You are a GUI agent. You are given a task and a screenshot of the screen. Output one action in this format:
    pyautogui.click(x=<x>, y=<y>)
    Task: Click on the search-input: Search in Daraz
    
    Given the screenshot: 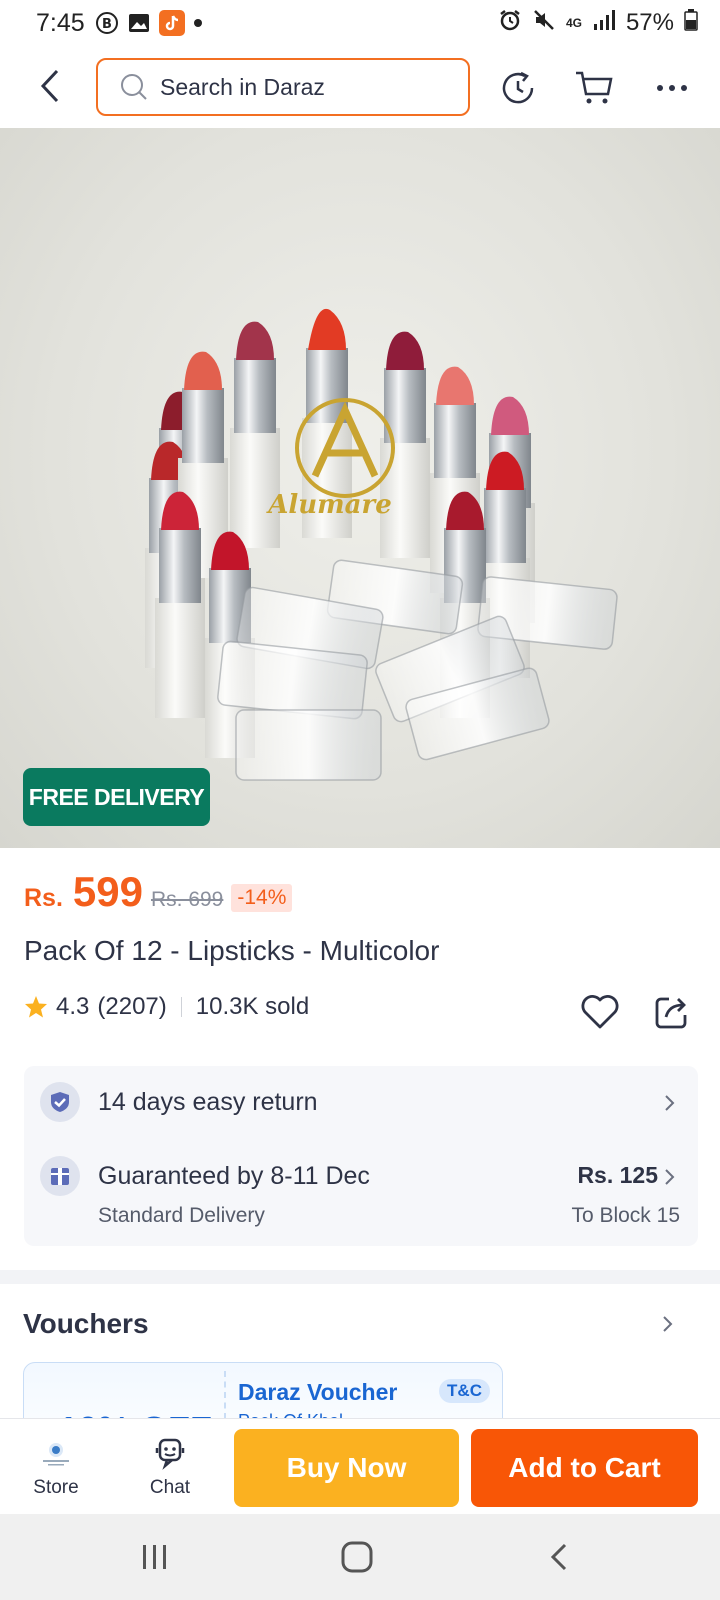 What is the action you would take?
    pyautogui.click(x=283, y=87)
    